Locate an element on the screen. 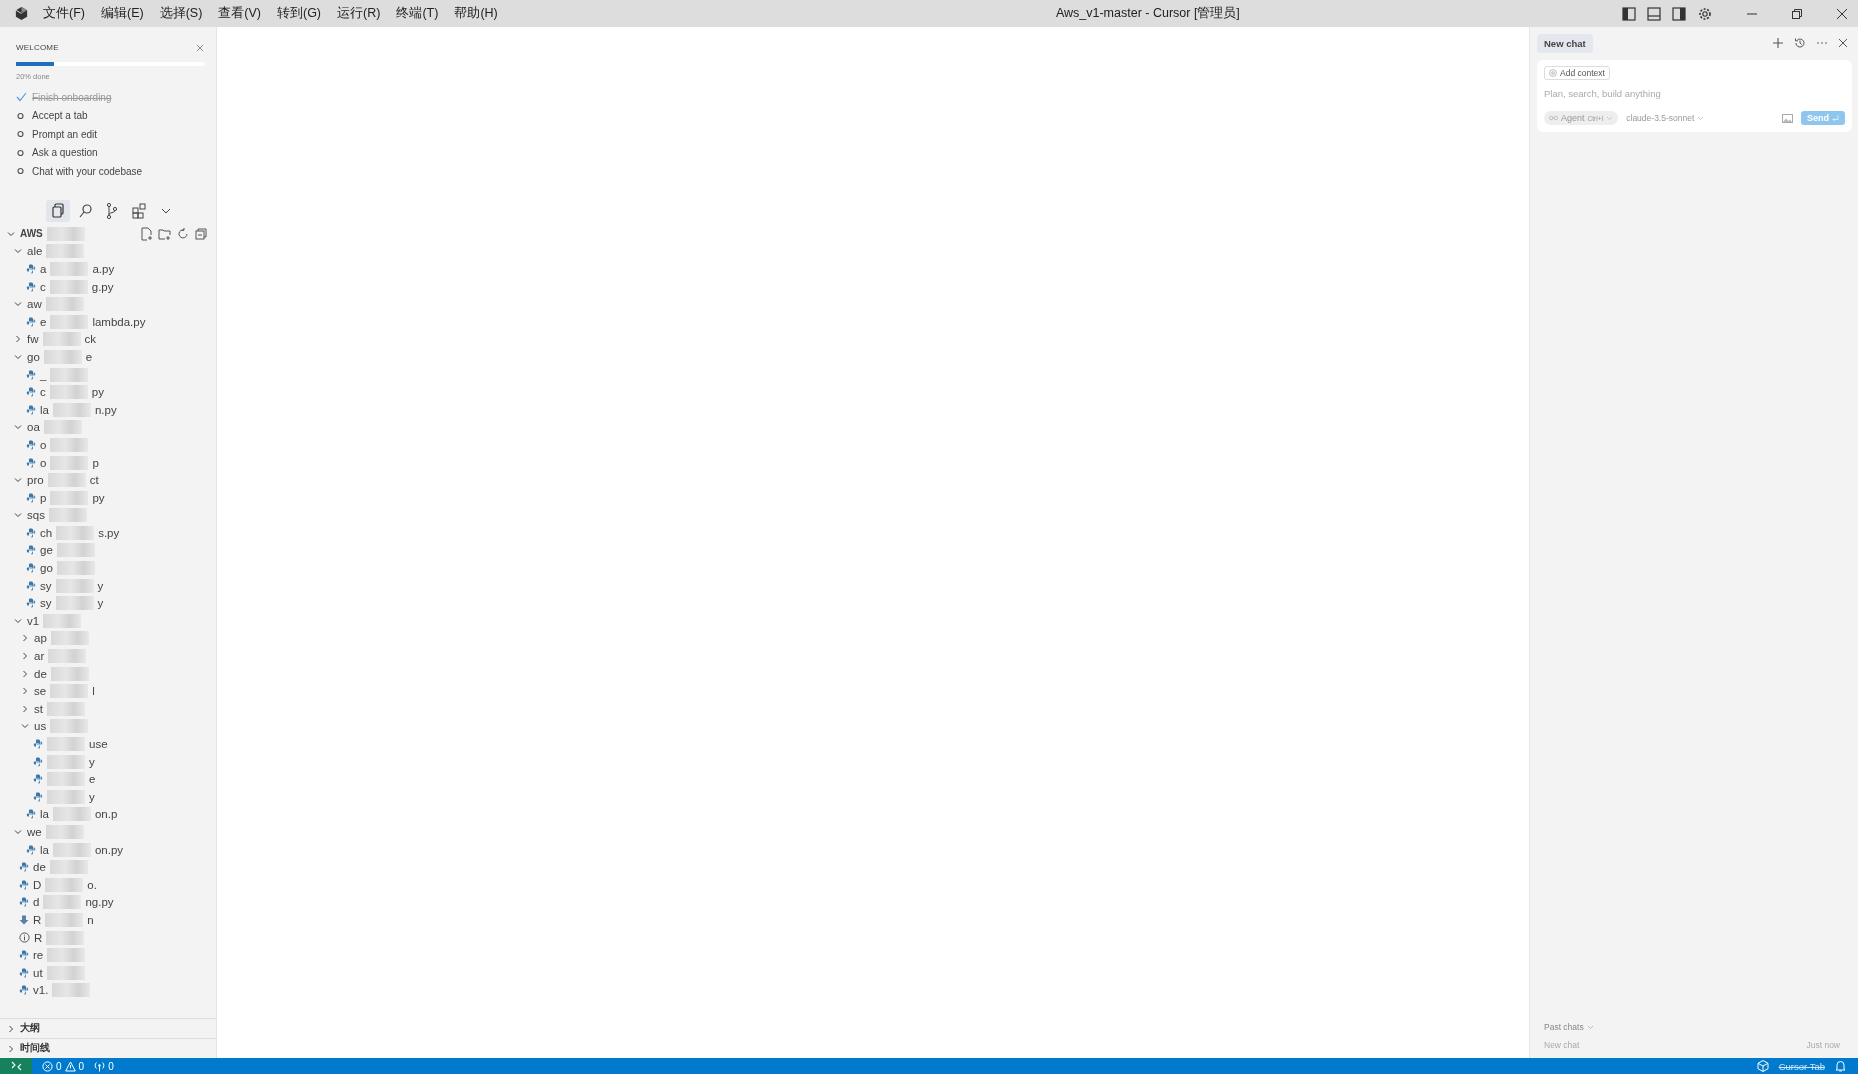  tree-item: _ is located at coordinates (108, 374).